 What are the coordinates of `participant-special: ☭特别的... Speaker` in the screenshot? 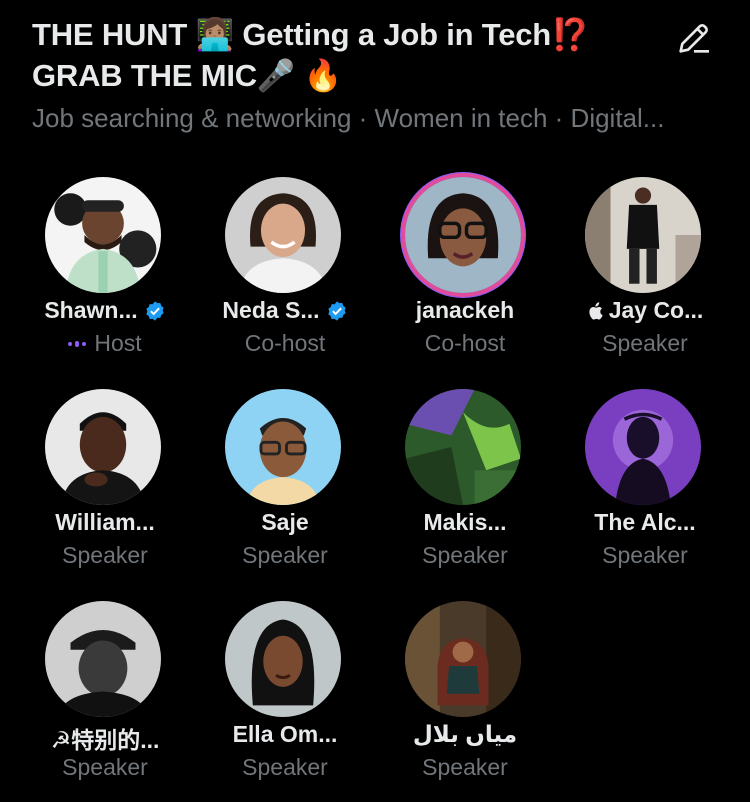 It's located at (105, 697).